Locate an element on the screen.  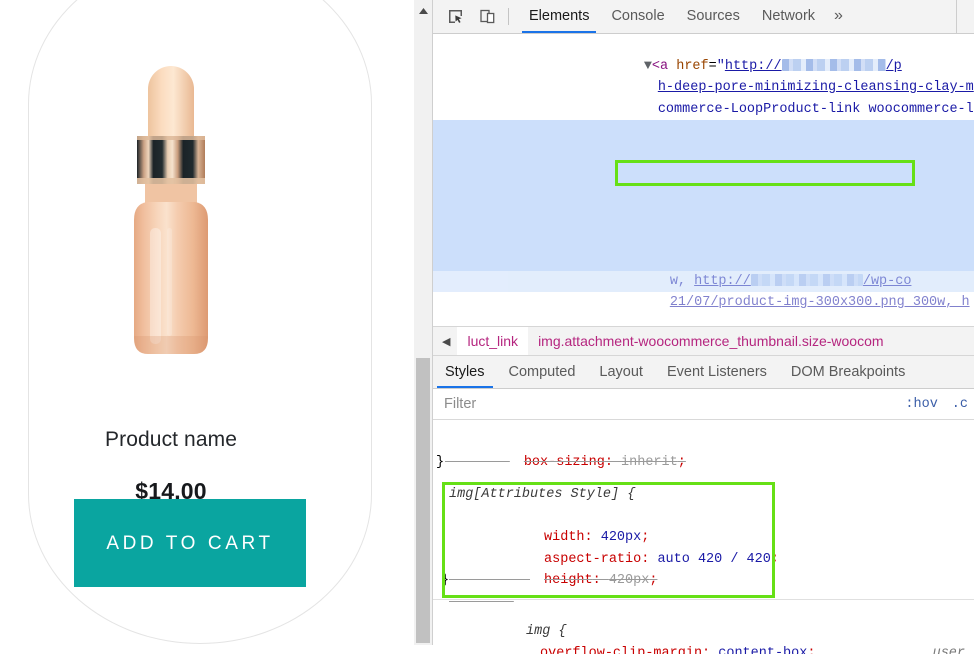
dom-line-img-selected: ⋯<img width="420" height="420" src="ht is located at coordinates (703, 131).